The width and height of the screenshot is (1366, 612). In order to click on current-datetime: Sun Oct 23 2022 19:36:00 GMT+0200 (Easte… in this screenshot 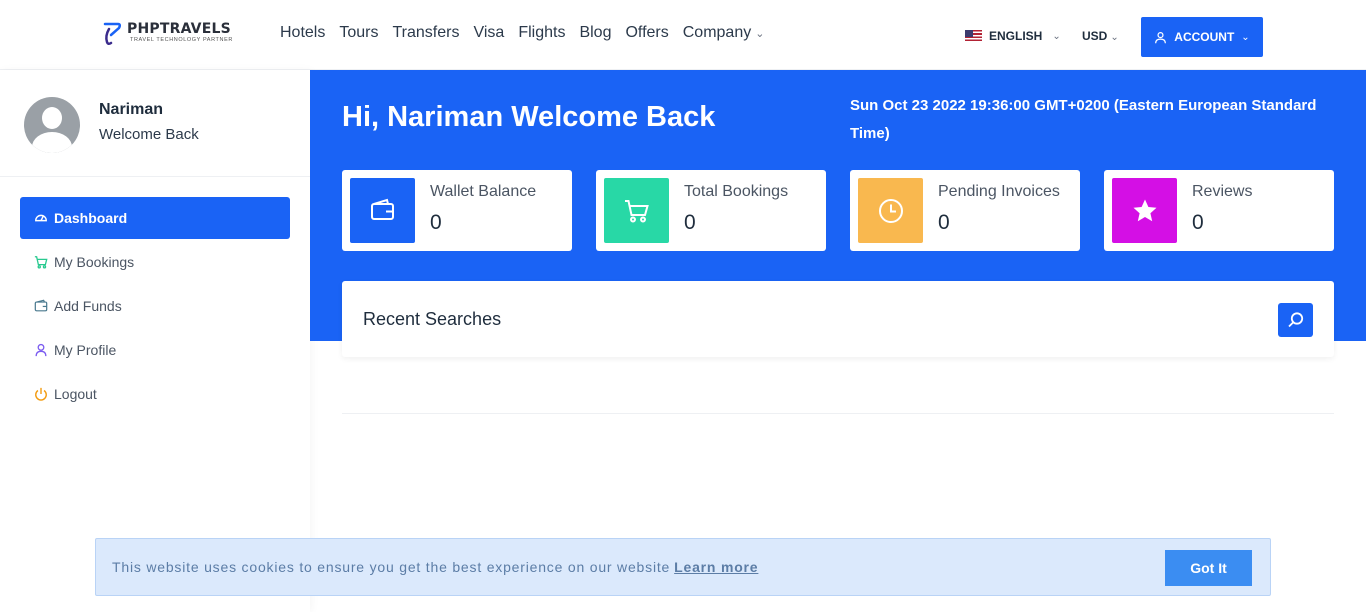, I will do `click(1083, 119)`.